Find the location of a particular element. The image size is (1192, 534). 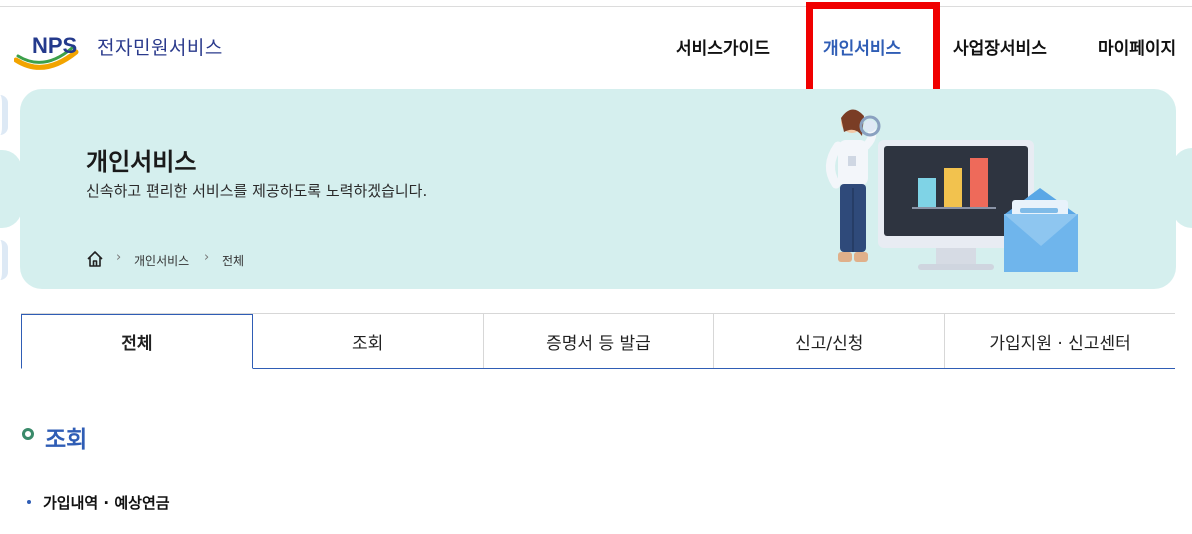

nav-business-service: 사업장서비스 is located at coordinates (1000, 46).